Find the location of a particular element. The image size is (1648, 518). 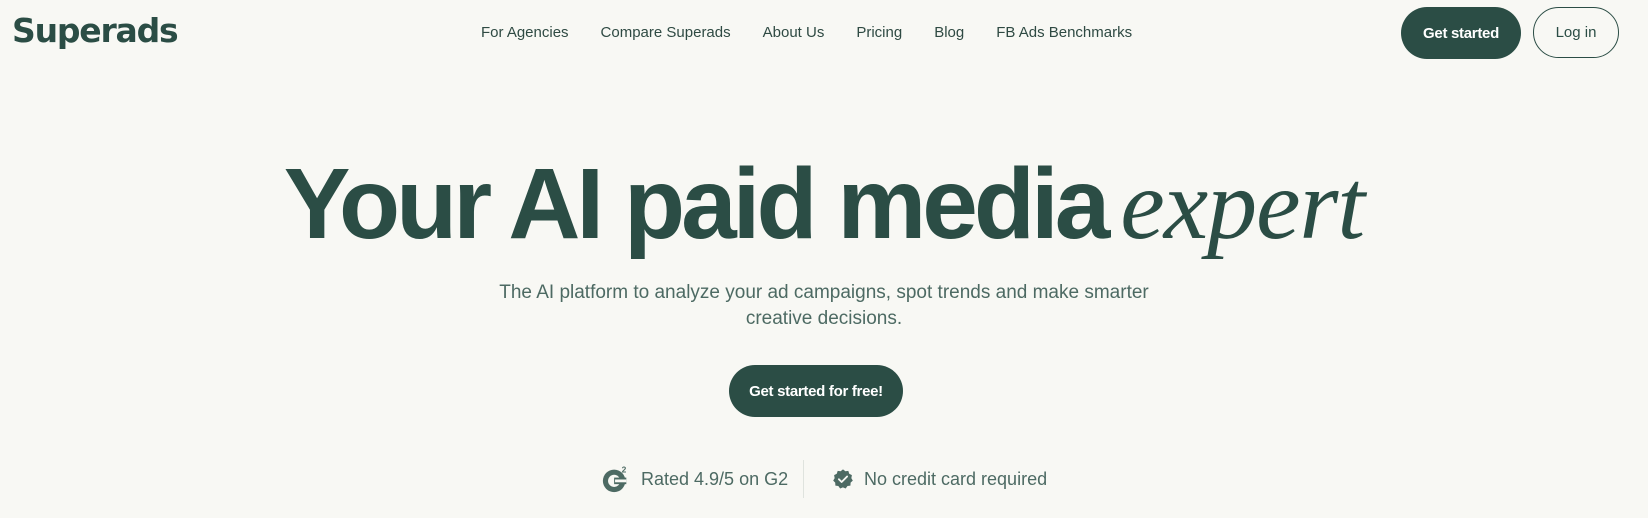

nav-compare-superads: Compare Superads is located at coordinates (666, 33).